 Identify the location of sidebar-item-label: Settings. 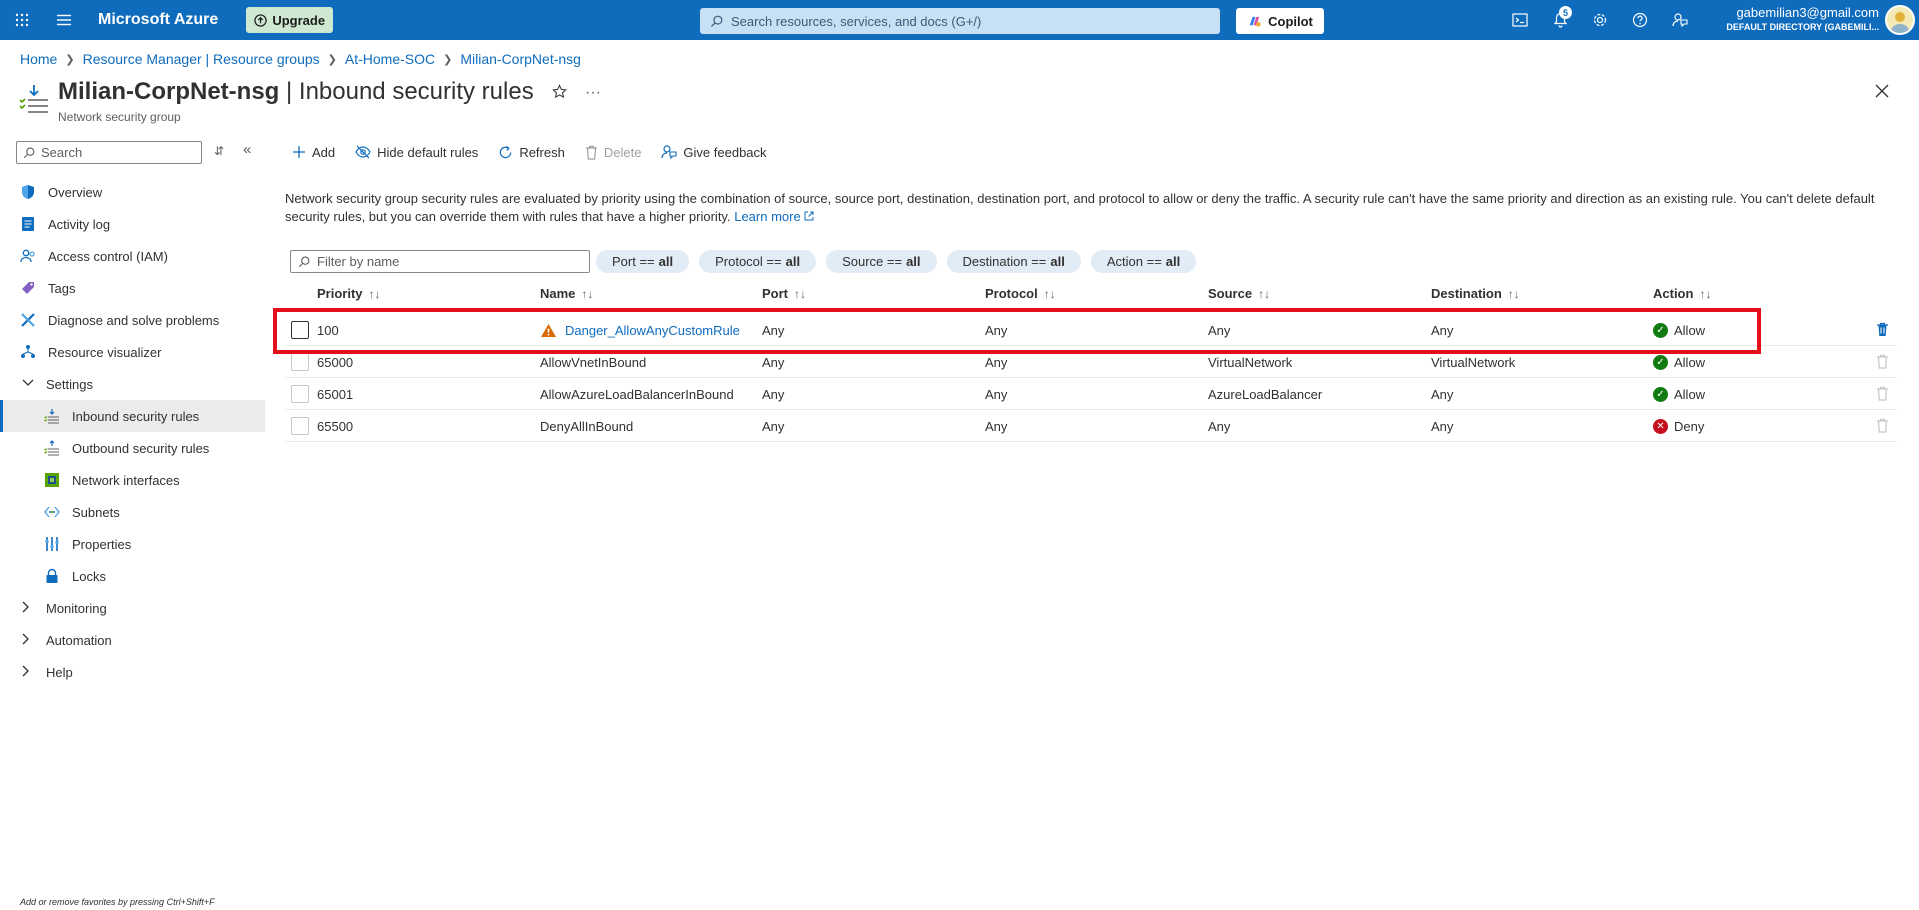
(69, 384).